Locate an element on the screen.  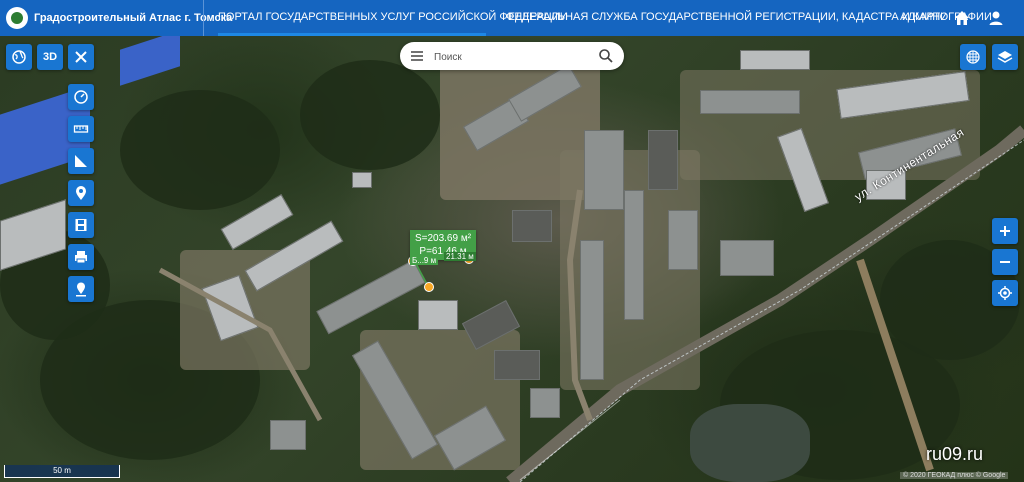
scale-label: 50 m is located at coordinates (62, 470).